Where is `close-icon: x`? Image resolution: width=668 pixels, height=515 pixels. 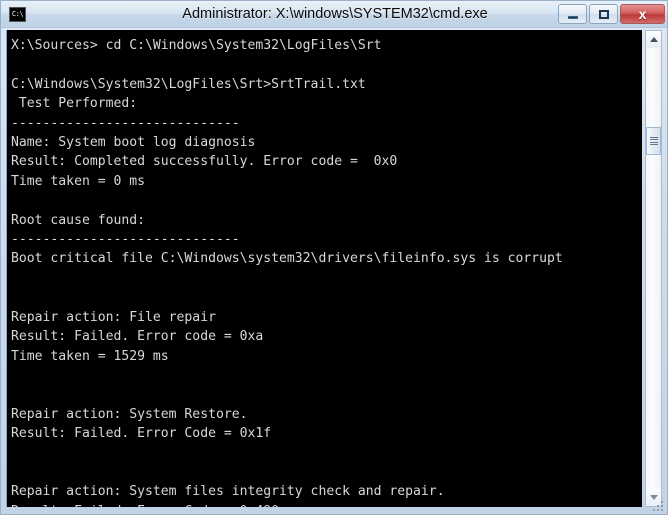 close-icon: x is located at coordinates (642, 14).